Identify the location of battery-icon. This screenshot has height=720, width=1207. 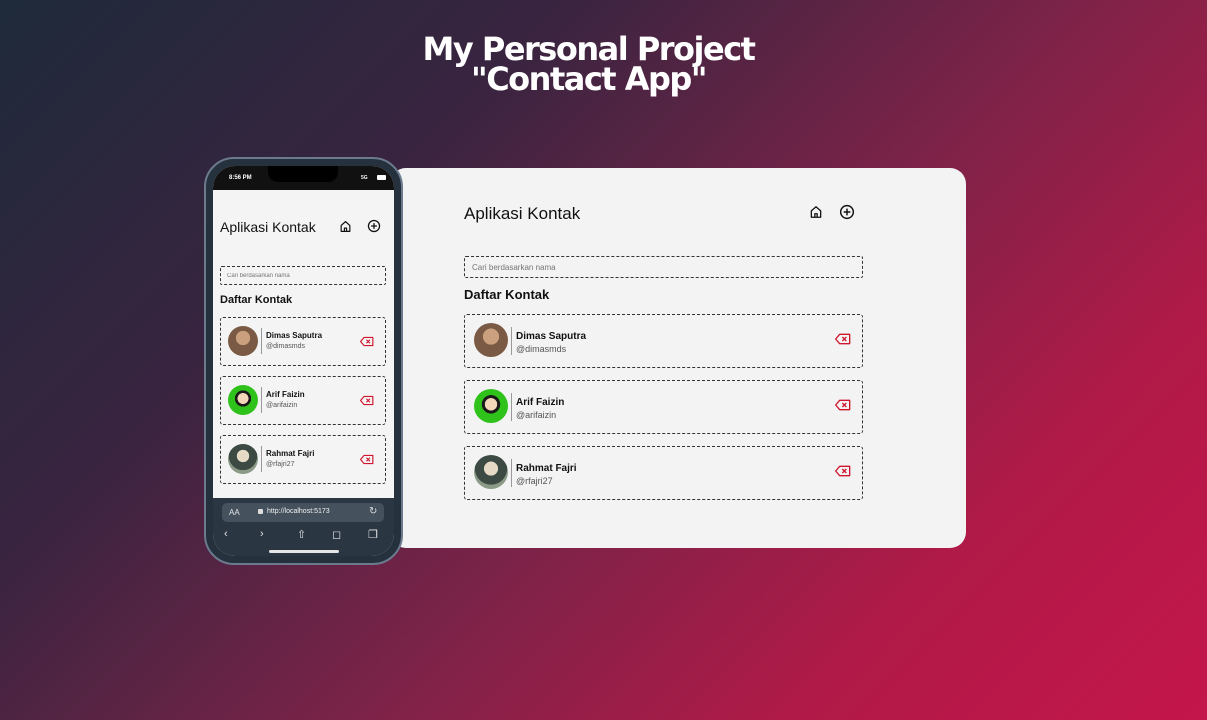
(381, 177).